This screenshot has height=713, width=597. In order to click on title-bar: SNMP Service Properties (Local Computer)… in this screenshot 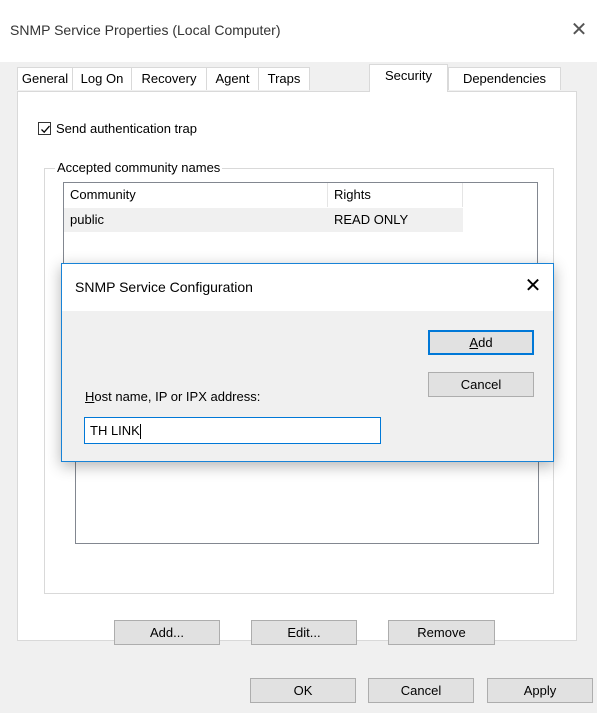, I will do `click(298, 31)`.